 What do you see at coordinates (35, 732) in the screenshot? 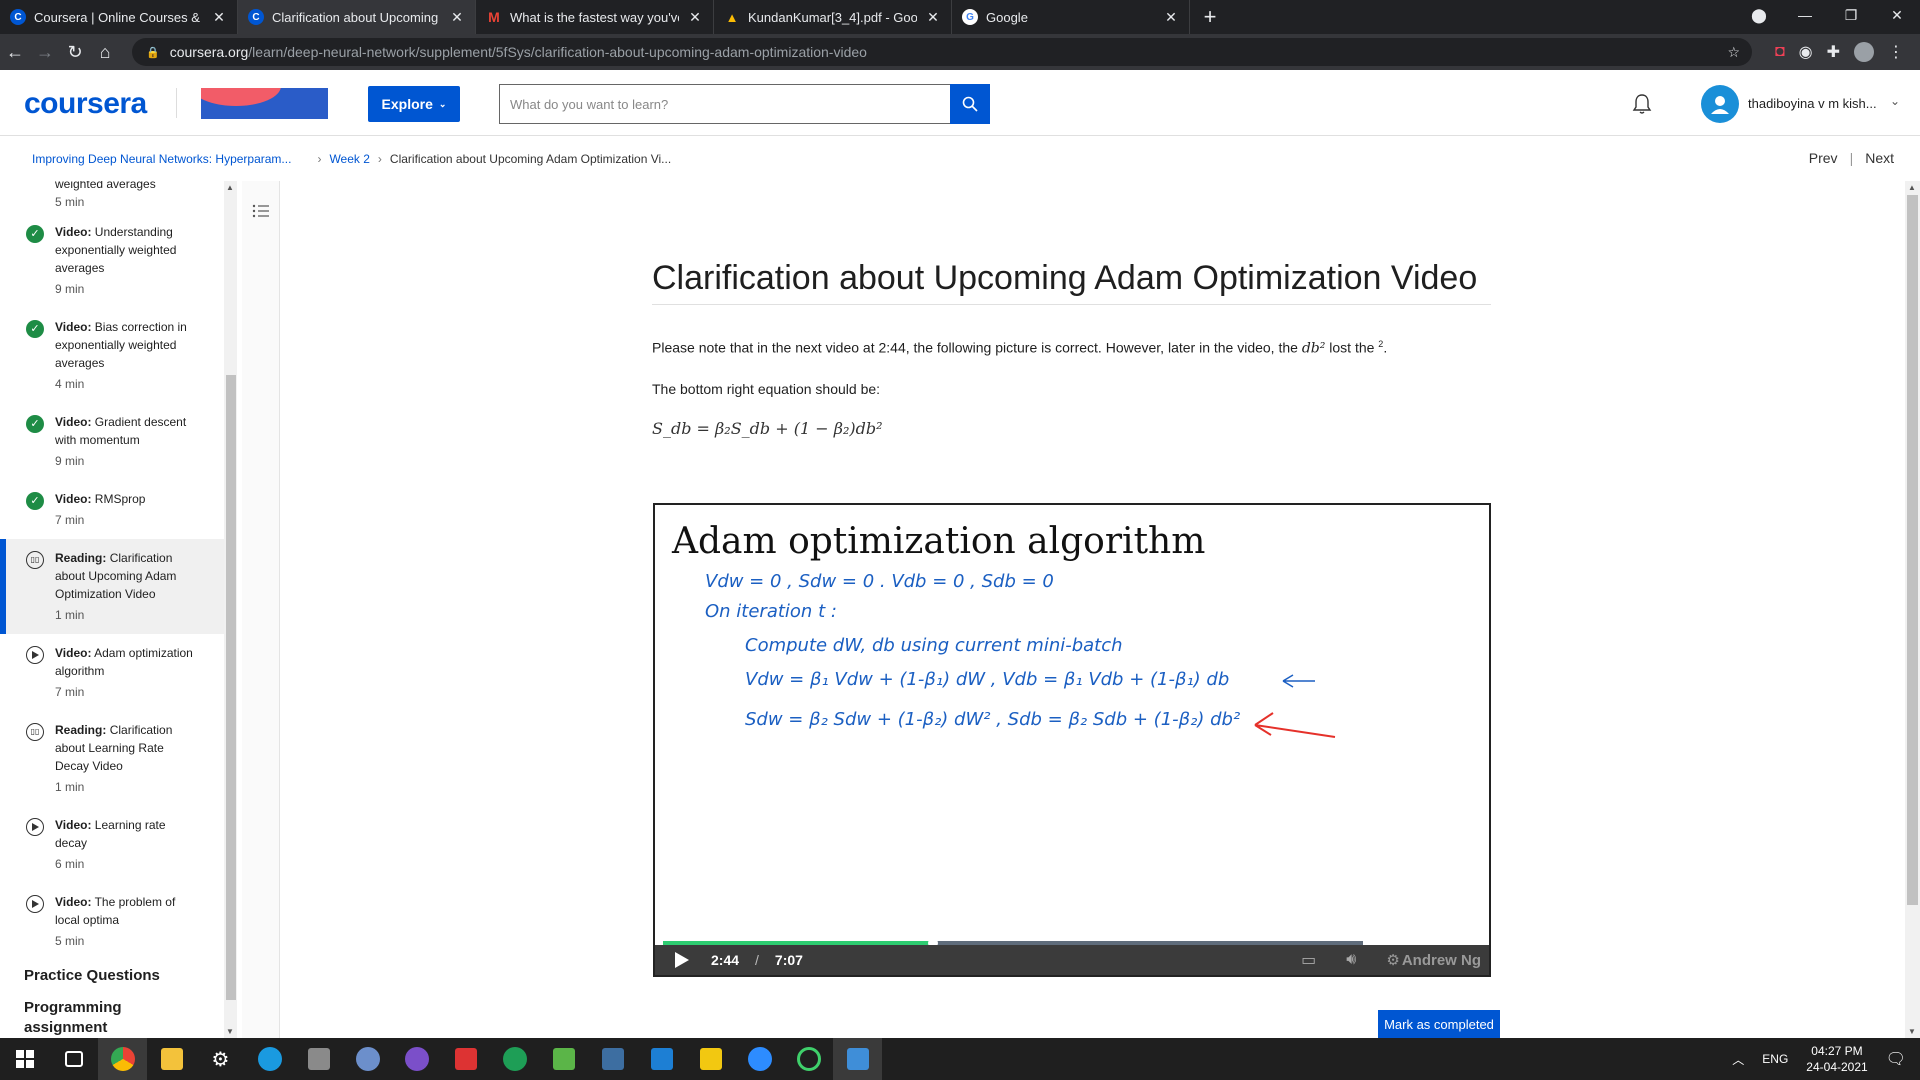
I see `book-icon: ▯▯` at bounding box center [35, 732].